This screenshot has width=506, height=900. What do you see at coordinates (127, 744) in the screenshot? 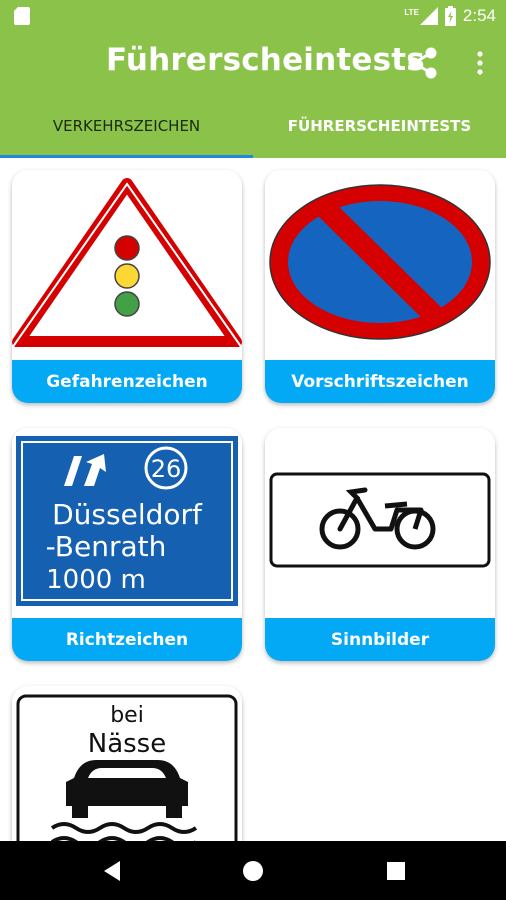
I see `sign-line-2: Nässe` at bounding box center [127, 744].